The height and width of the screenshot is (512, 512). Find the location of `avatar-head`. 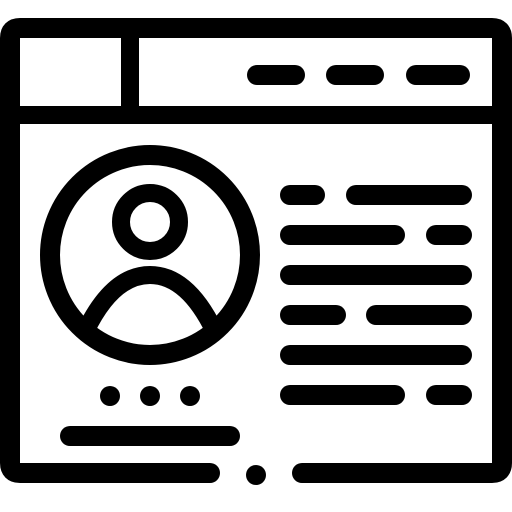

avatar-head is located at coordinates (150, 222).